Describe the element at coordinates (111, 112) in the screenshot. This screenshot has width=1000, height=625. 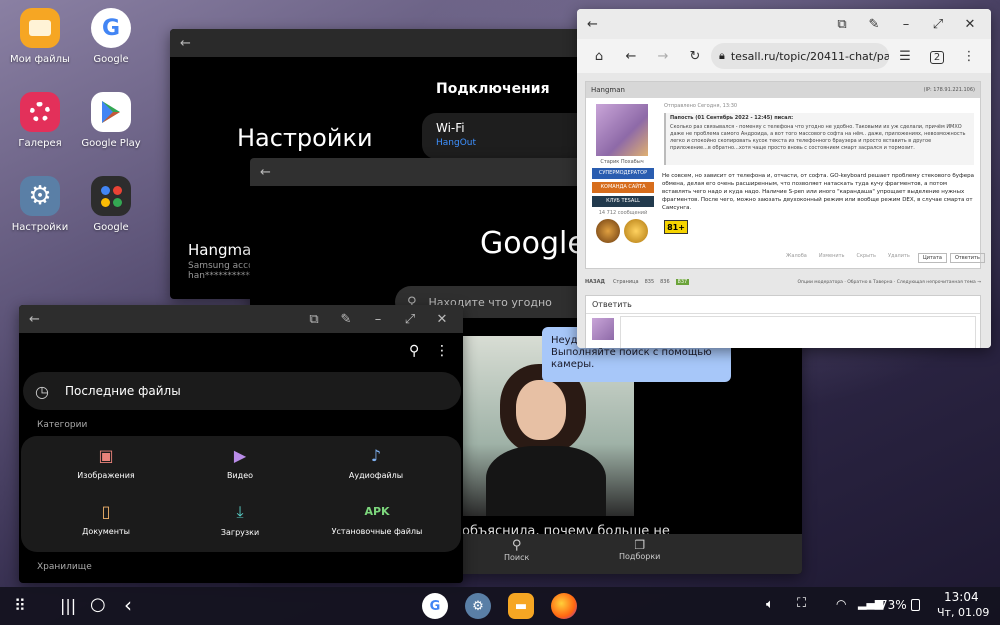
I see `play-store-icon` at that location.